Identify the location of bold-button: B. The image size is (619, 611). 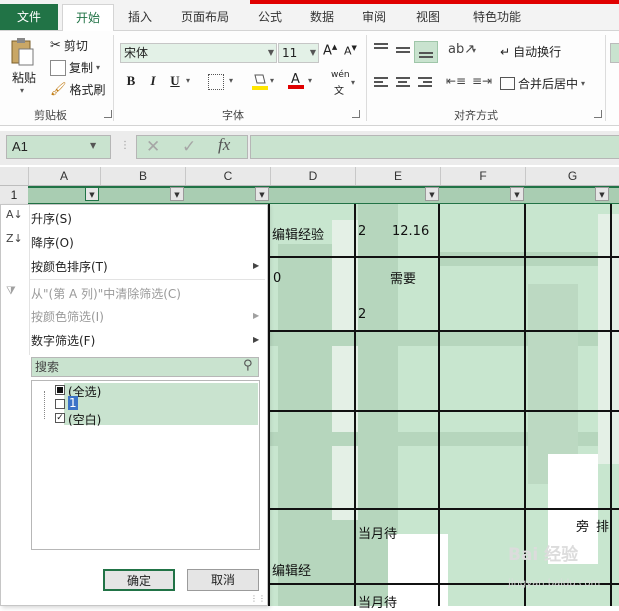
(131, 81).